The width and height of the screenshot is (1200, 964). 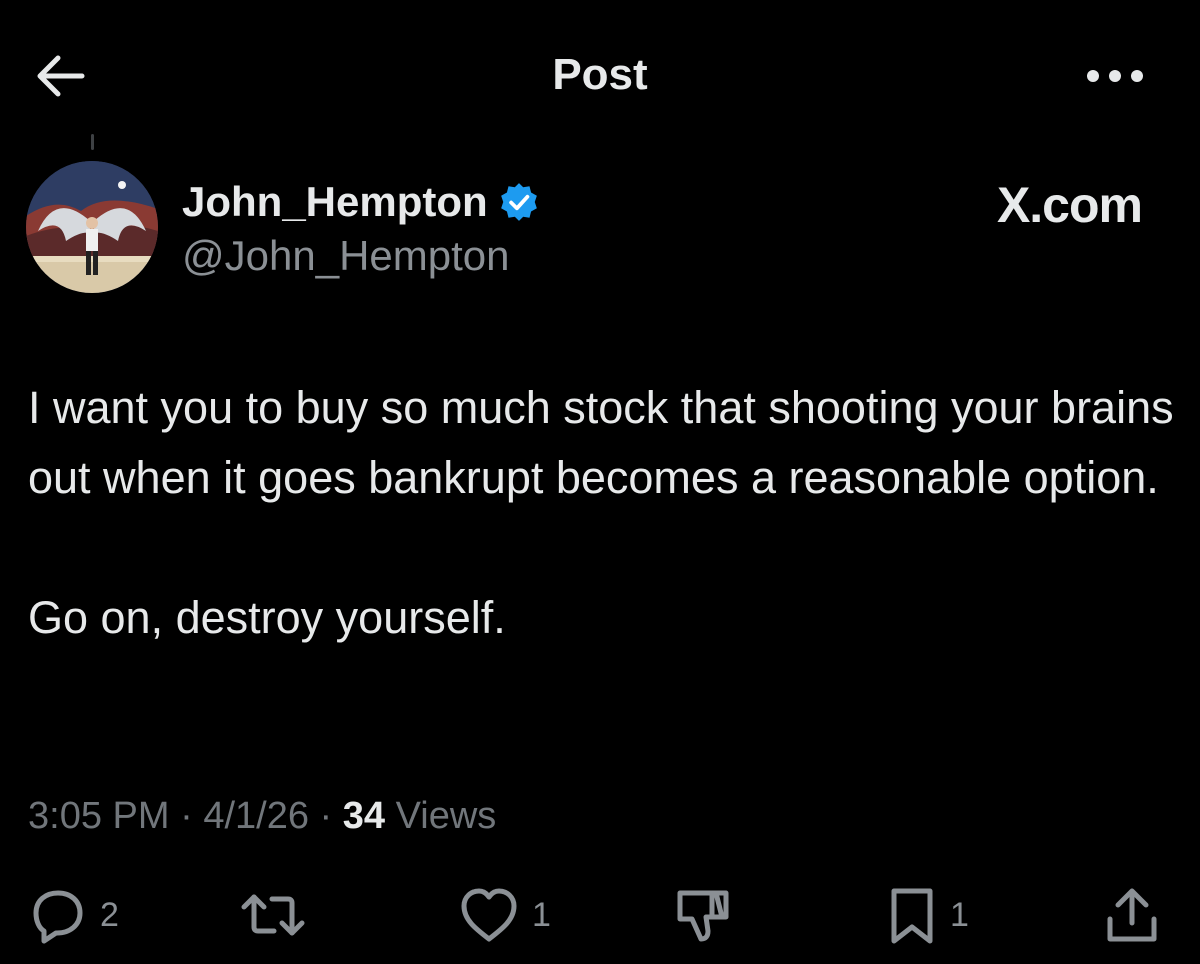 I want to click on post-date: 4/1/26, so click(x=256, y=816).